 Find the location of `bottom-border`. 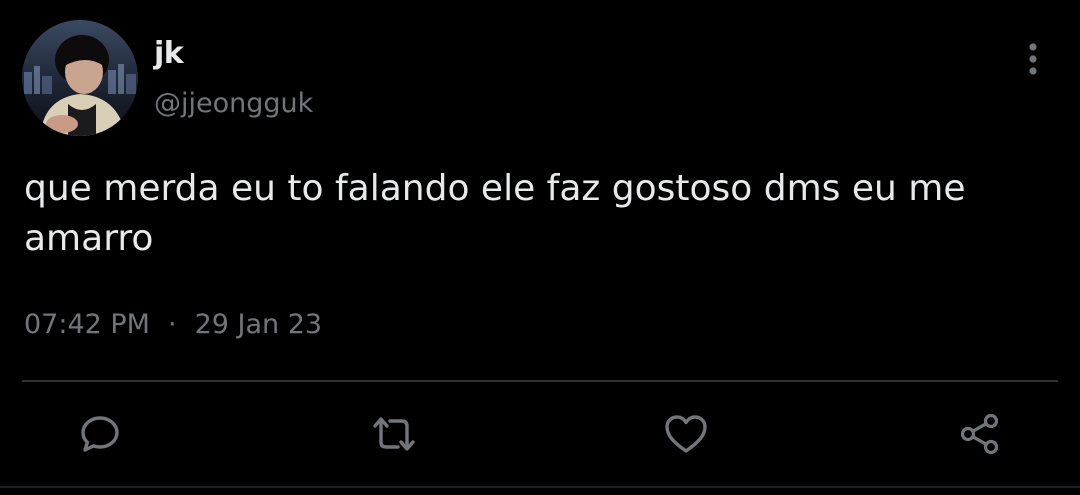

bottom-border is located at coordinates (540, 487).